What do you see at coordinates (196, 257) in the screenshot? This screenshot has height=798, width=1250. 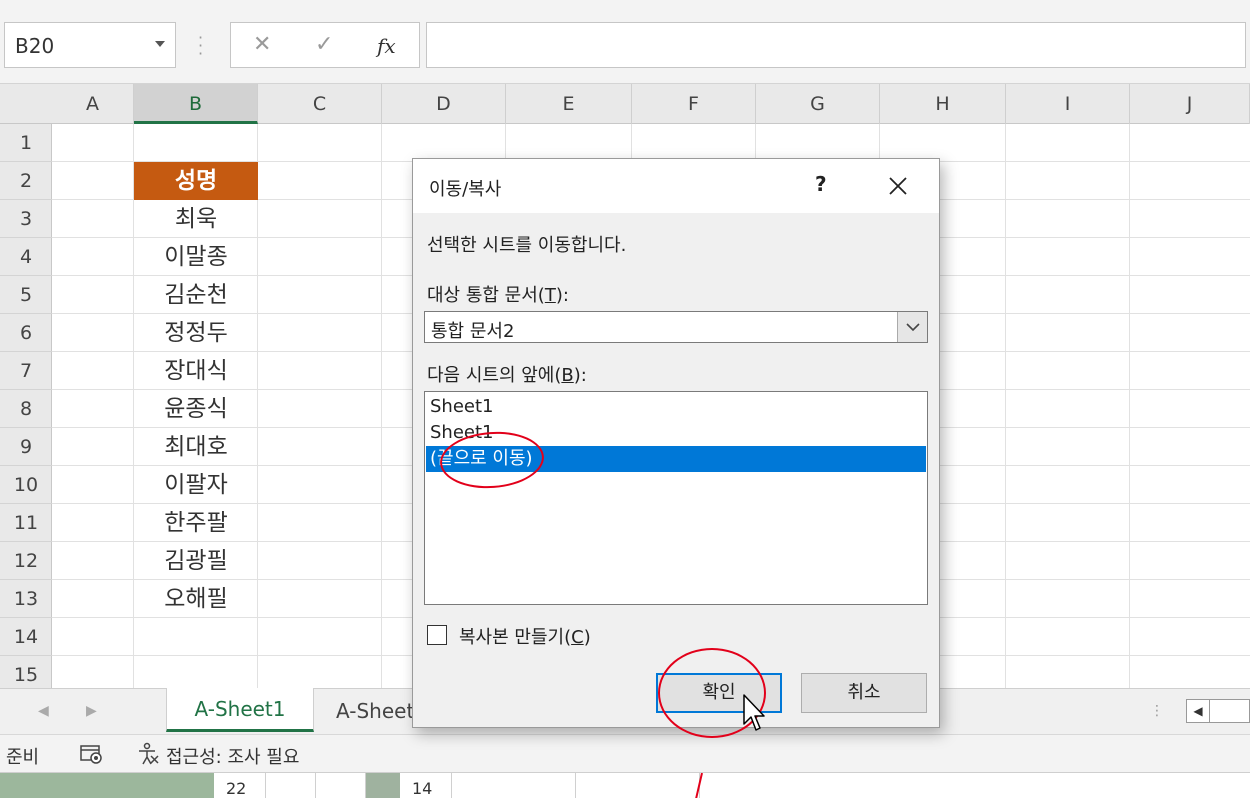 I see `cell-b4: 이말종` at bounding box center [196, 257].